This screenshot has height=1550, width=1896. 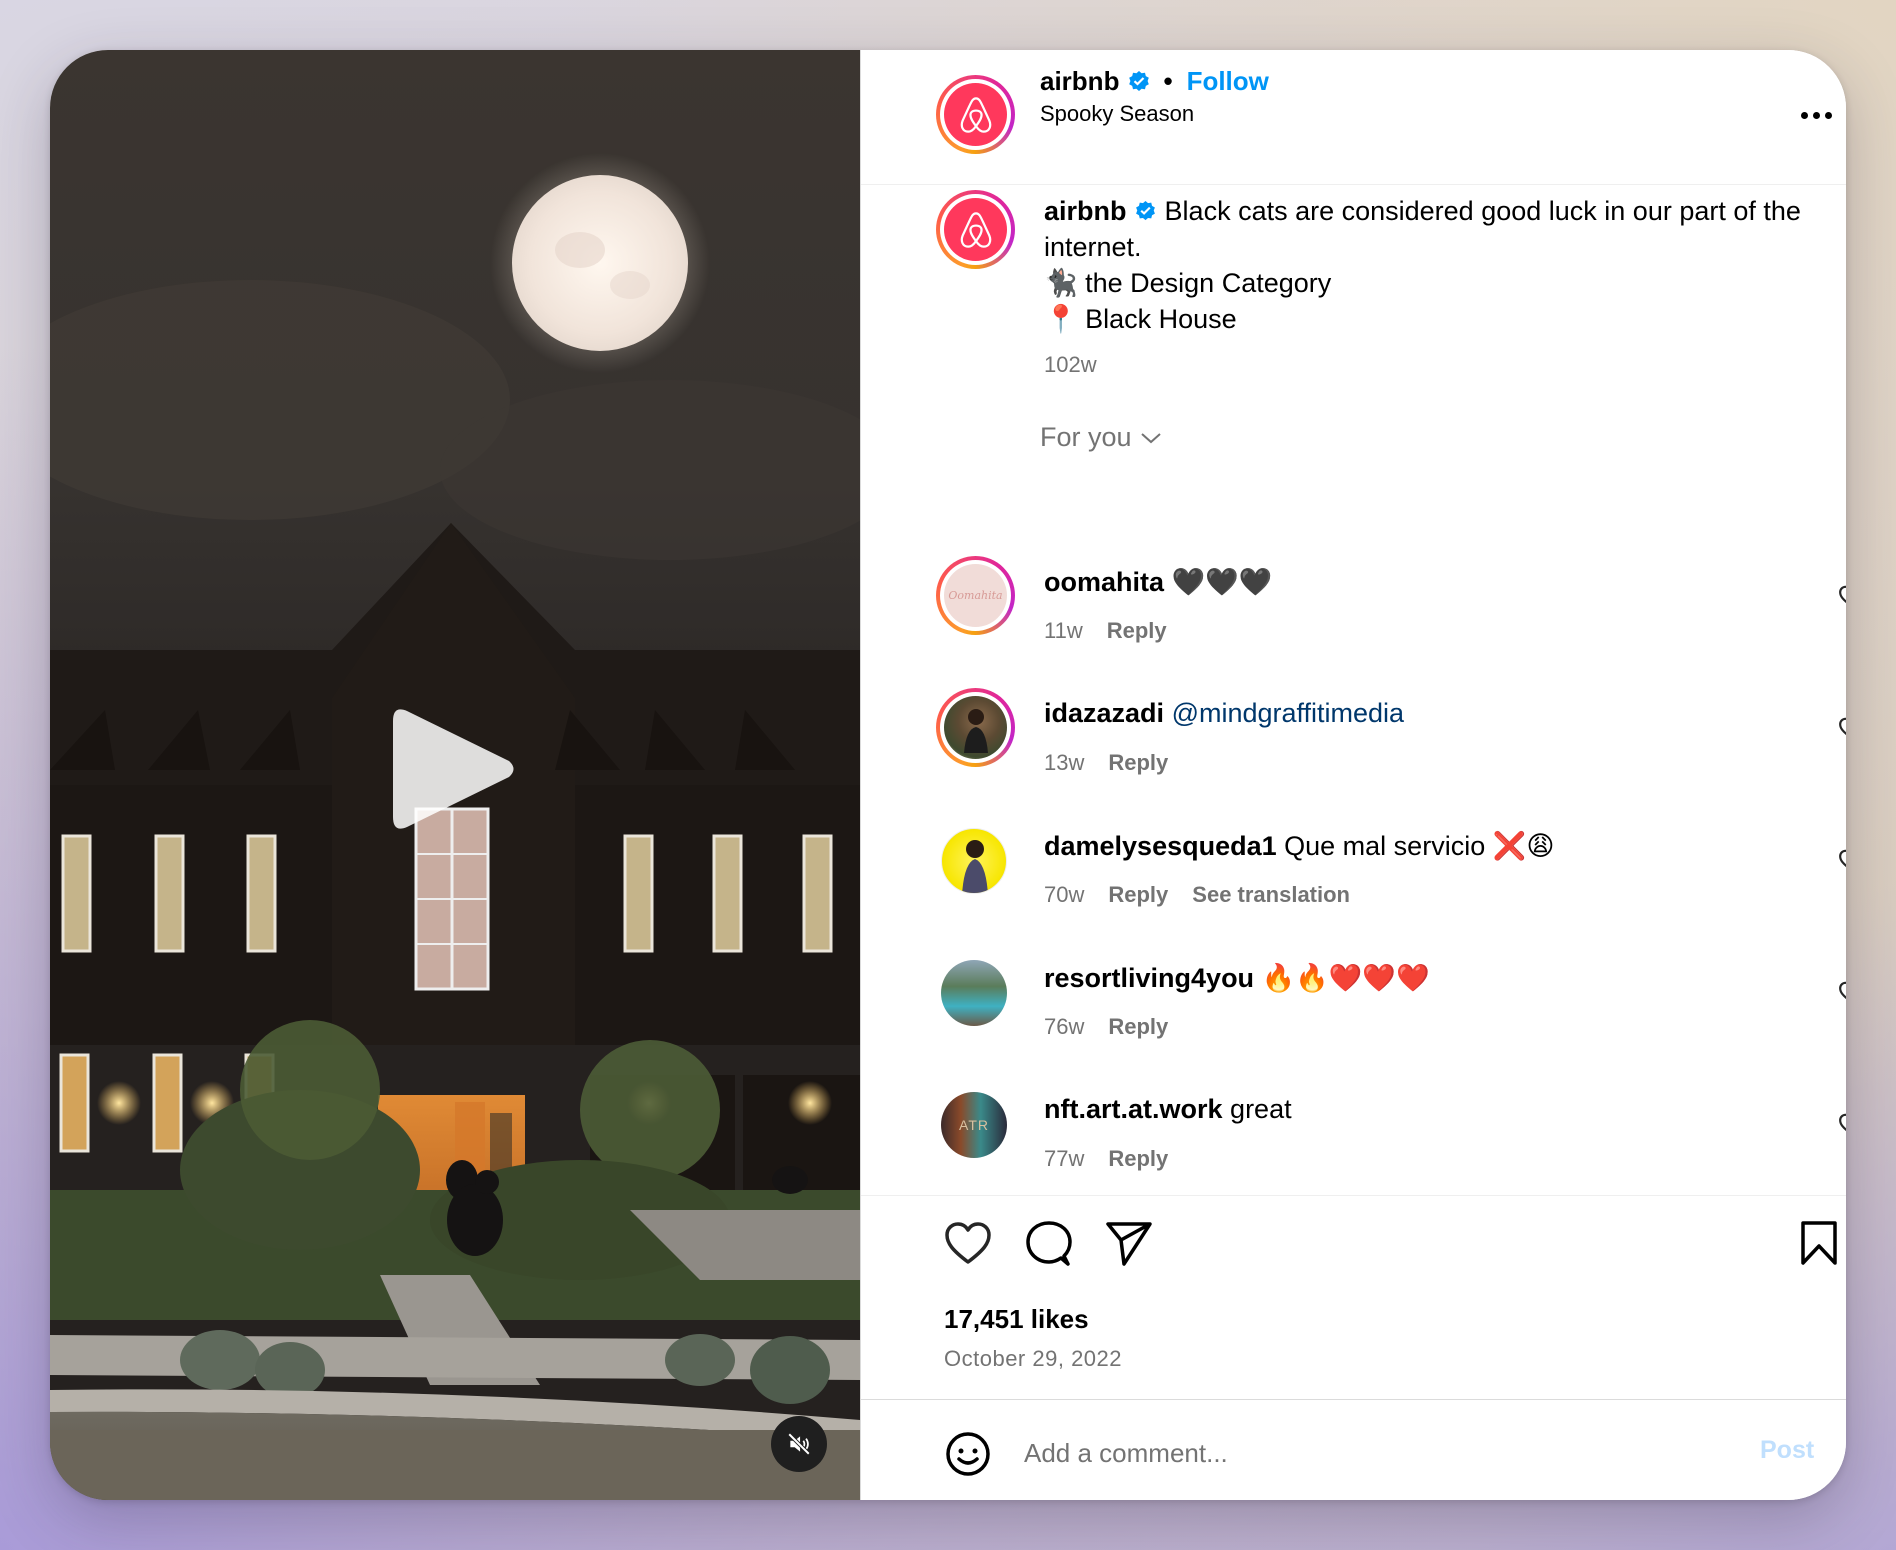 I want to click on chevron-down-icon, so click(x=1150, y=437).